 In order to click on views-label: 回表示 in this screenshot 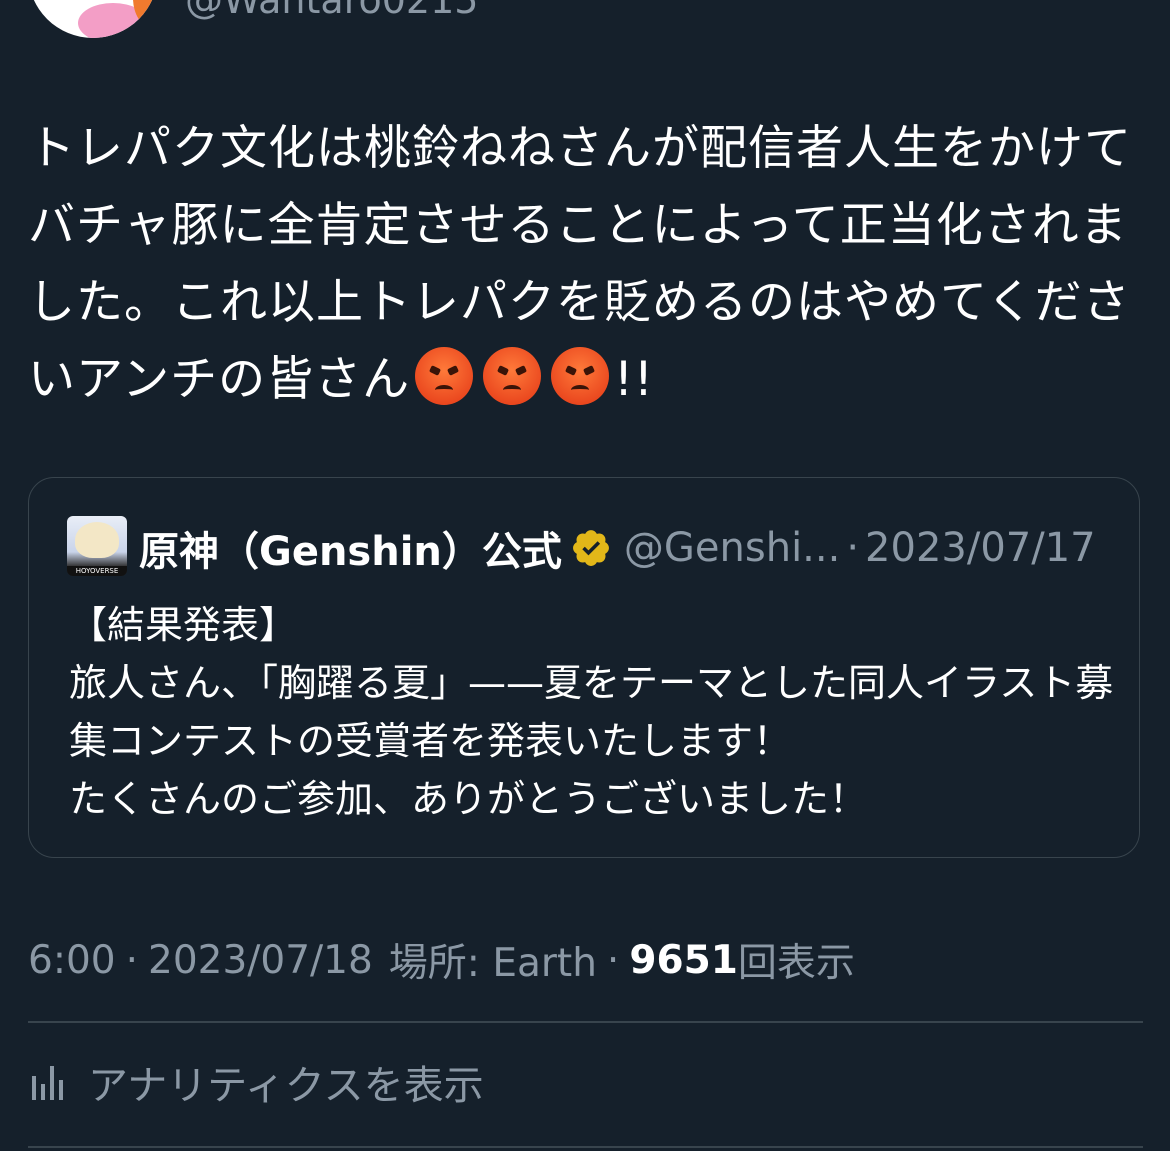, I will do `click(796, 963)`.